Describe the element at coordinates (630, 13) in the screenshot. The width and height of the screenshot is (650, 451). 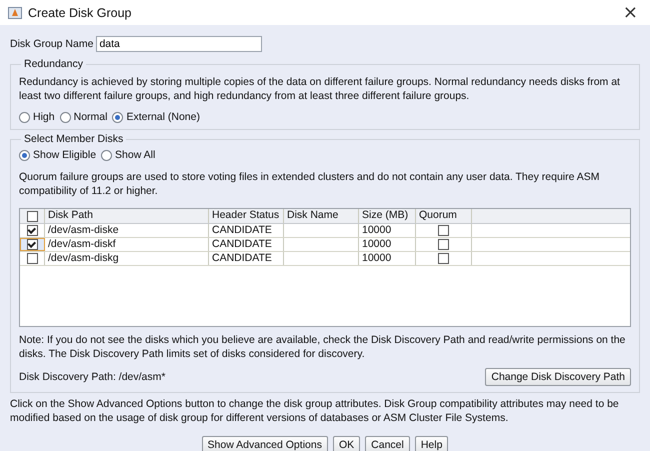
I see `close-button: ×` at that location.